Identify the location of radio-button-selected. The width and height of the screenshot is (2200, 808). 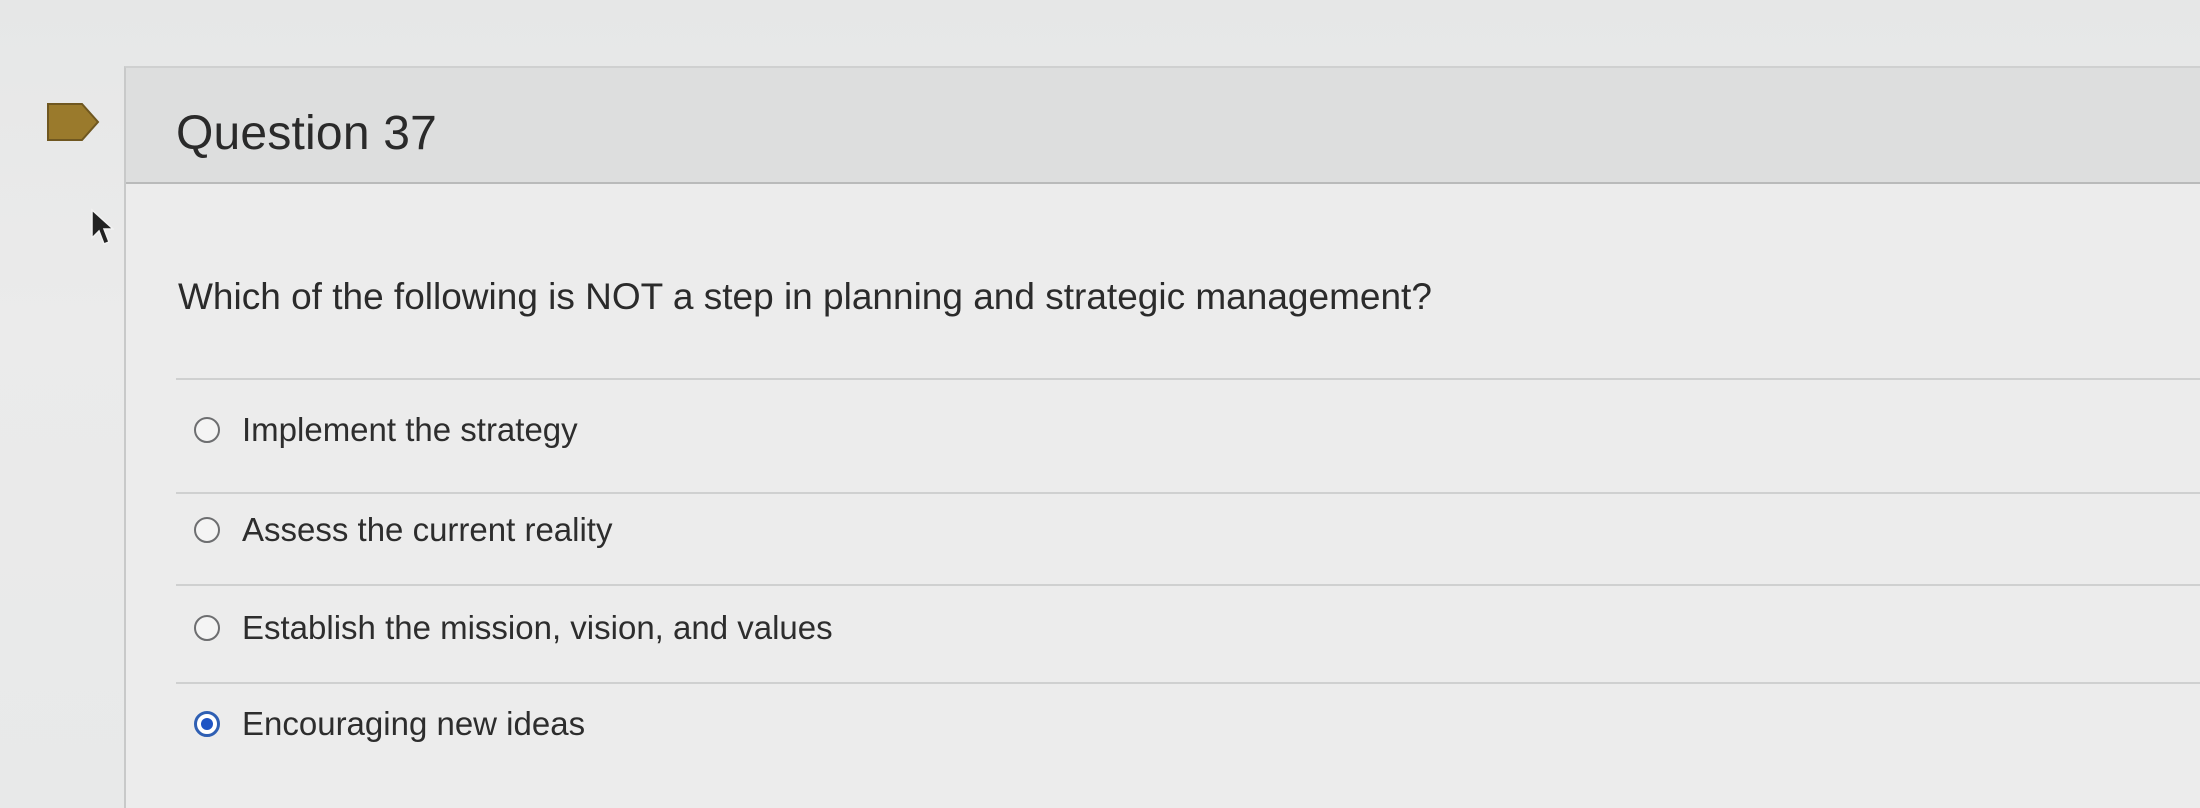
(207, 724).